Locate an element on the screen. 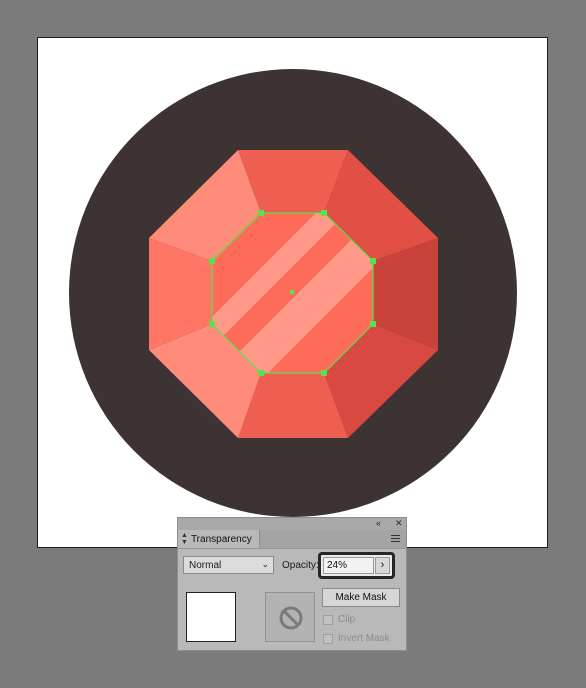 This screenshot has width=586, height=688. invert-mask-checkbox-row: Invert Mask is located at coordinates (356, 638).